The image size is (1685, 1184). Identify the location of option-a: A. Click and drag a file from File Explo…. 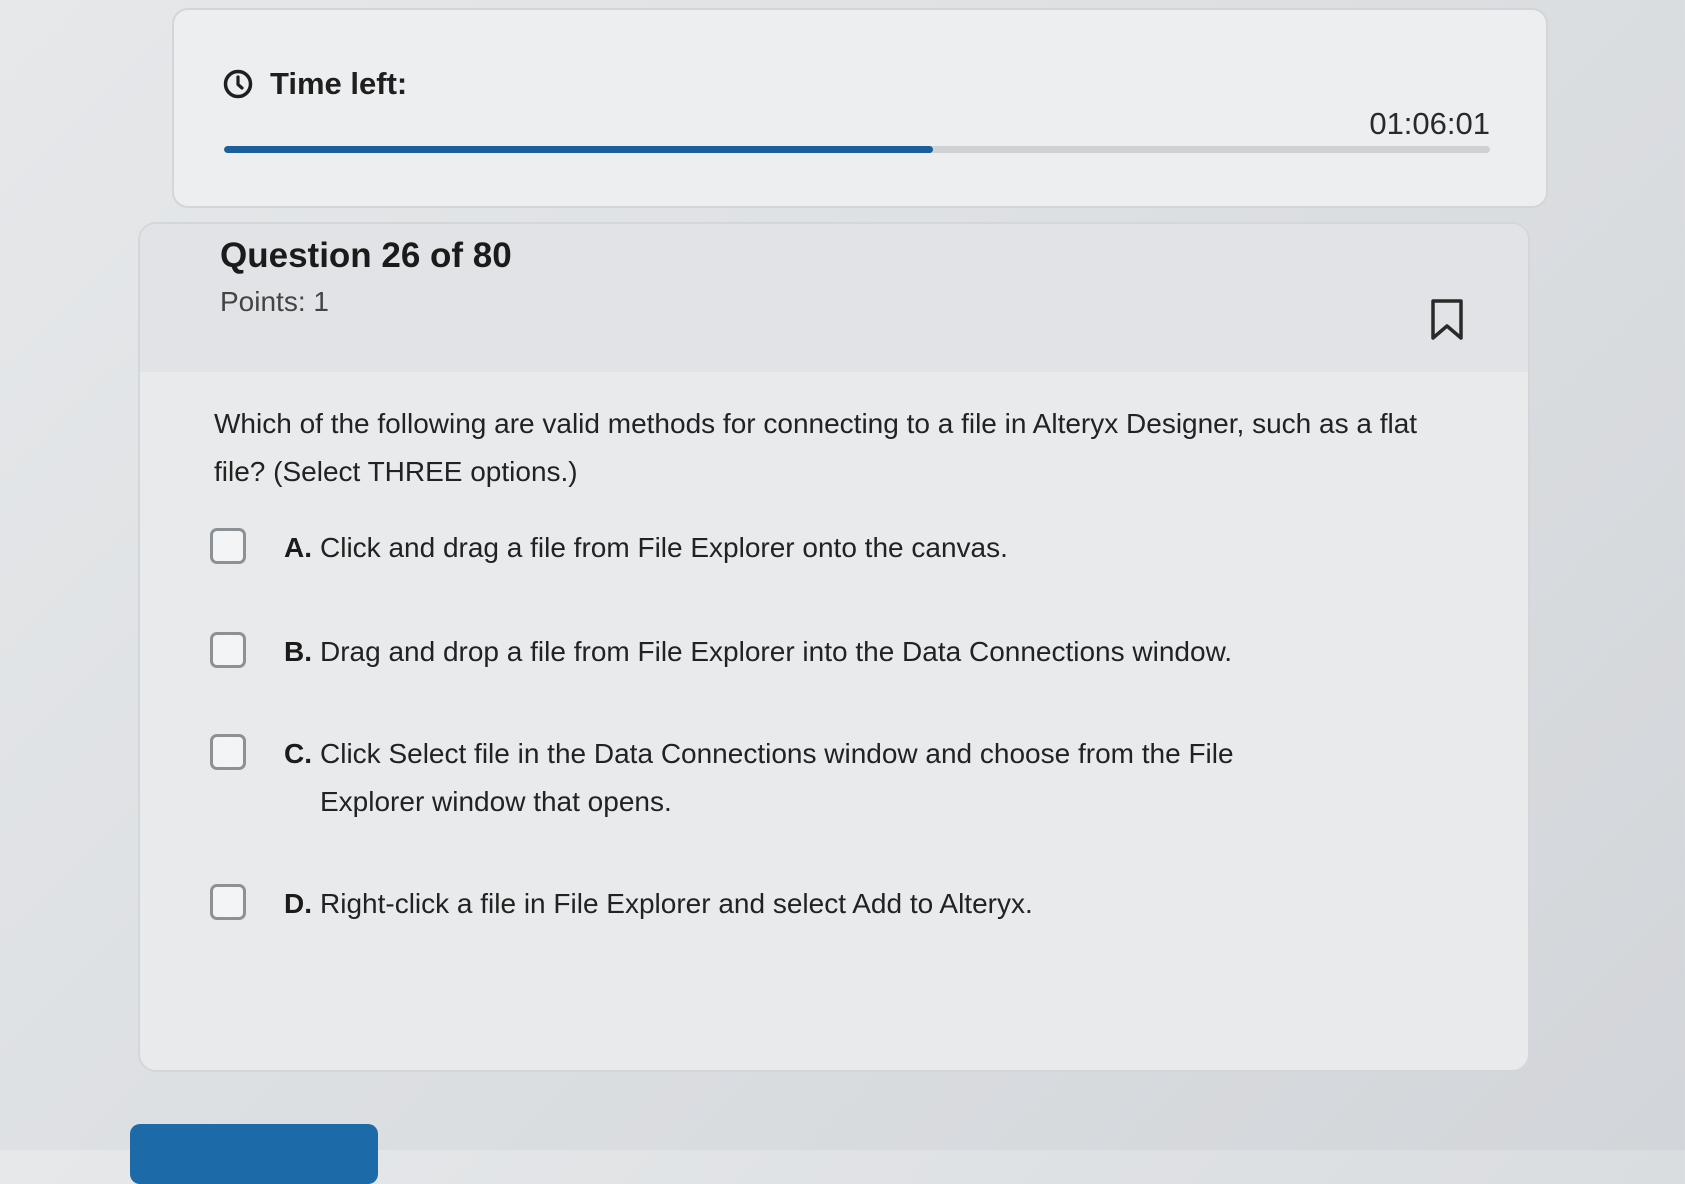
(810, 548).